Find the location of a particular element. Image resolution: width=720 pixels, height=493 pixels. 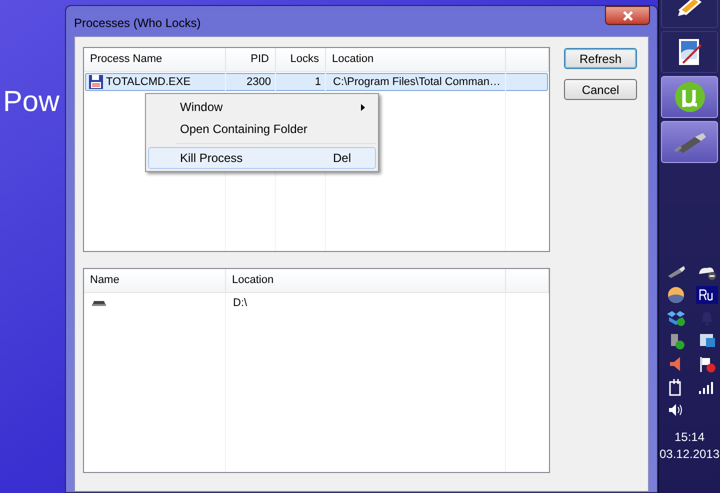

dialog-button: Refresh is located at coordinates (600, 58).